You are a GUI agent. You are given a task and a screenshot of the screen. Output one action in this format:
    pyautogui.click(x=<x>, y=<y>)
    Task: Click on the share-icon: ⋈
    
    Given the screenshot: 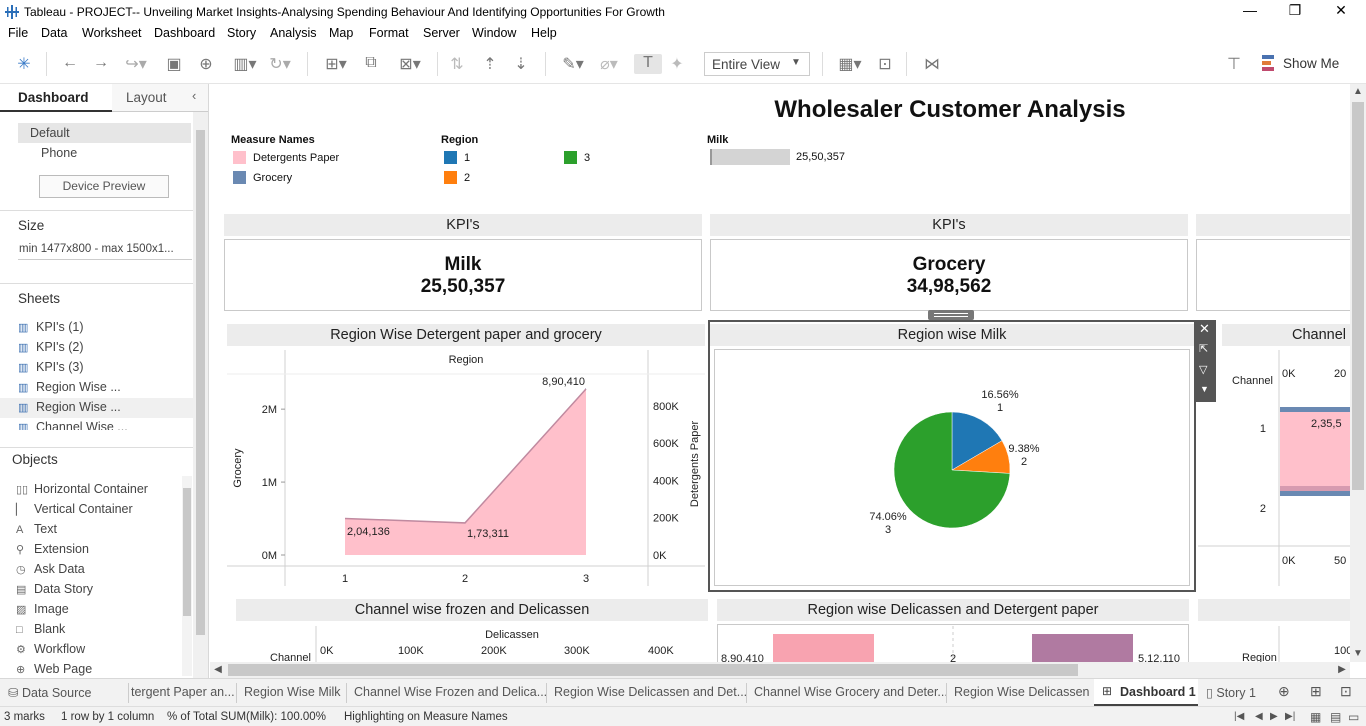 What is the action you would take?
    pyautogui.click(x=932, y=64)
    